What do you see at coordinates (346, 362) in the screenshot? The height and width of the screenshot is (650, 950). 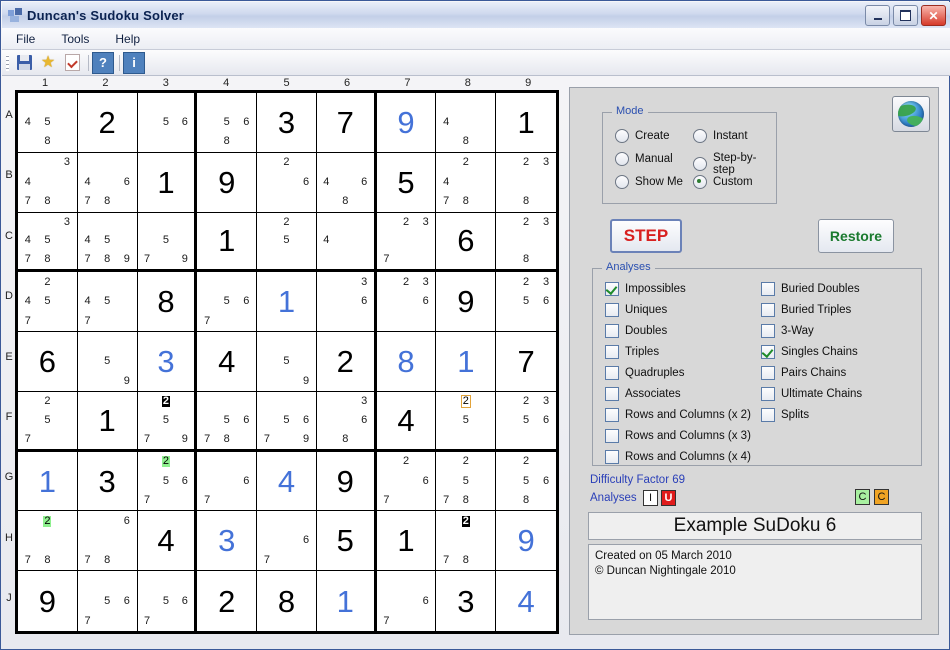 I see `sudoku-cell-E6: 2` at bounding box center [346, 362].